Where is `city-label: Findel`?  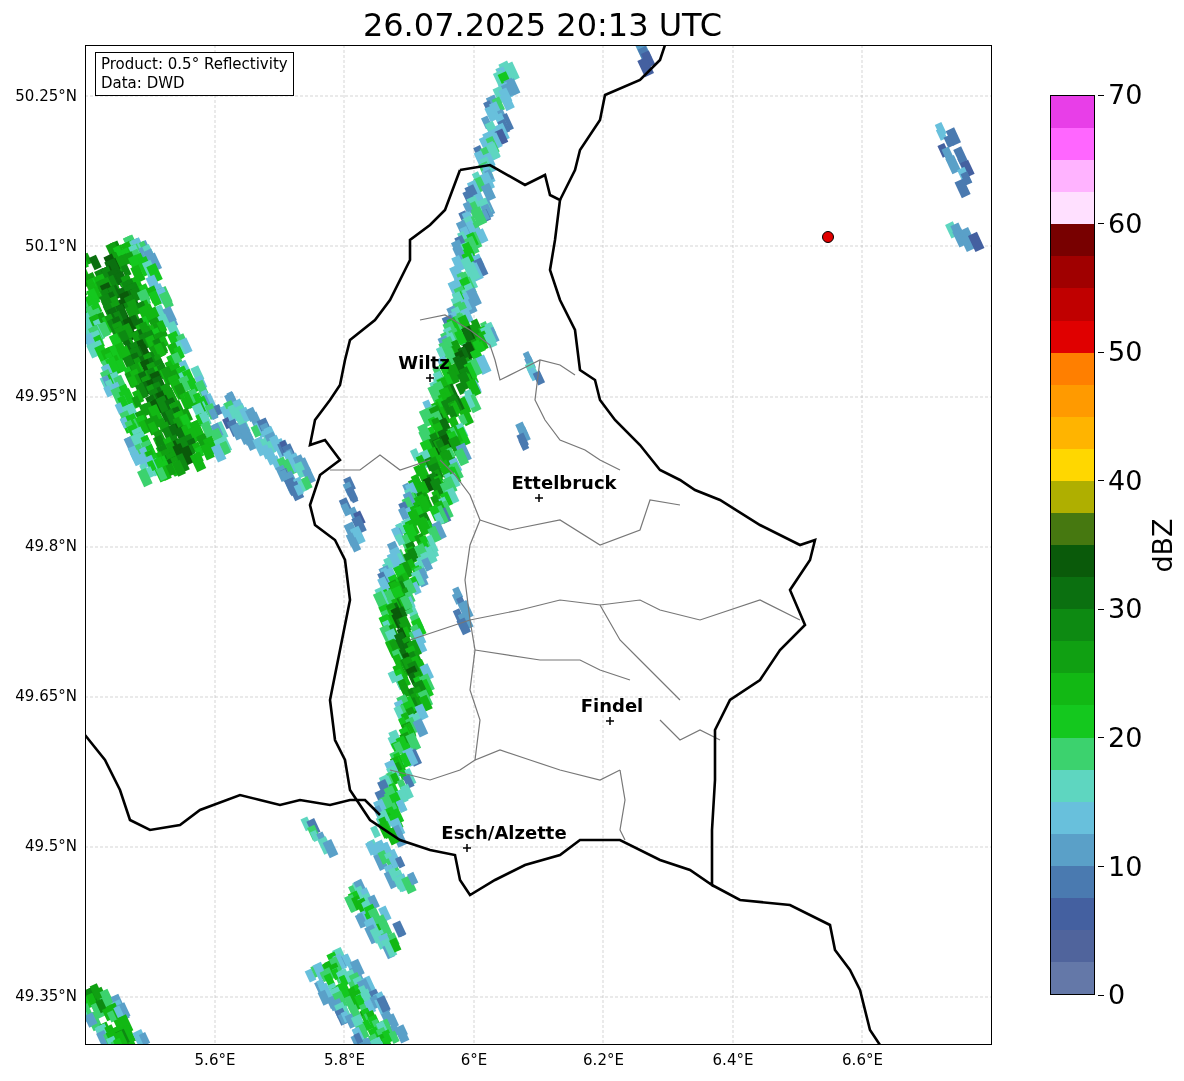 city-label: Findel is located at coordinates (612, 706).